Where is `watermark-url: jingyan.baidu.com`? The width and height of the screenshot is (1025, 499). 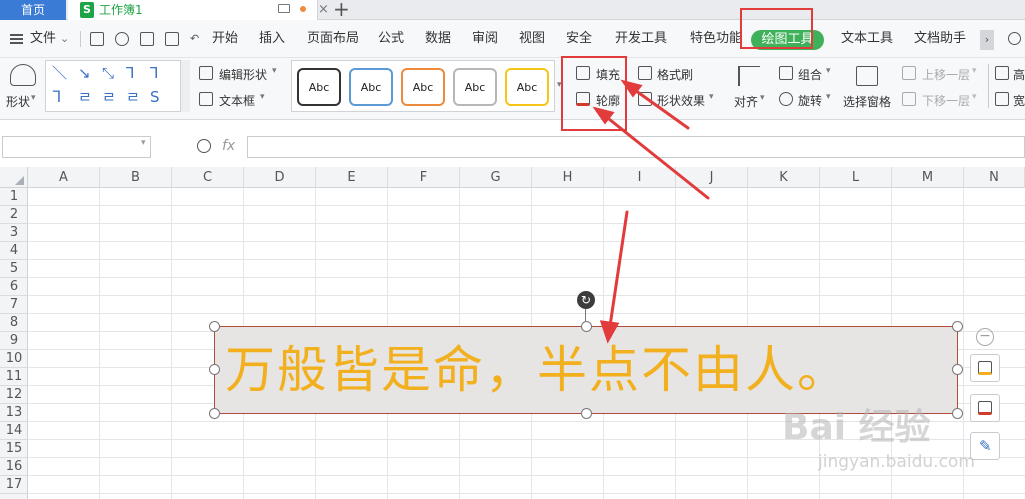 watermark-url: jingyan.baidu.com is located at coordinates (896, 462).